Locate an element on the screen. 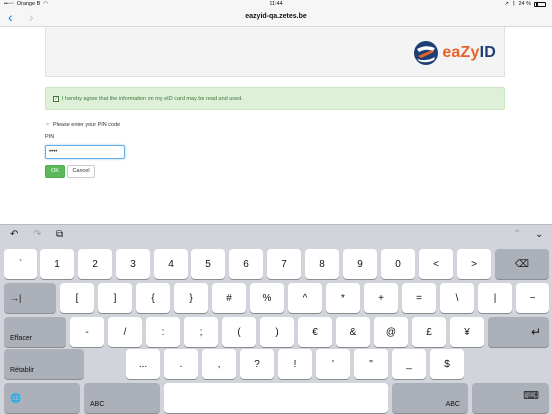 Image resolution: width=552 pixels, height=414 pixels. key-ampersand: & is located at coordinates (353, 332).